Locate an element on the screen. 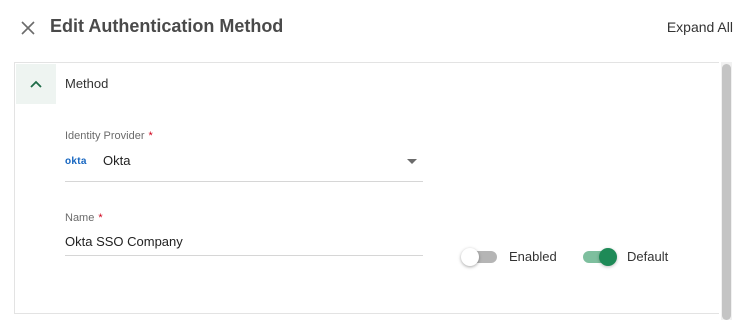  chevron-up-icon is located at coordinates (36, 84).